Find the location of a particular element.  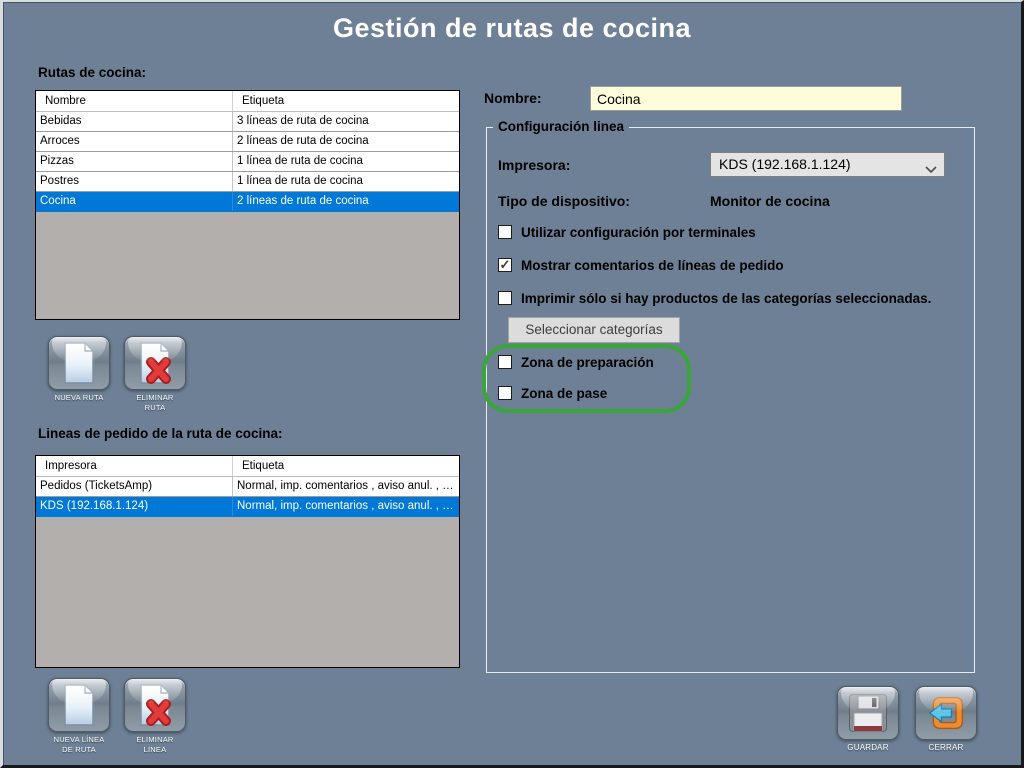

route-row: Arroces 2 líneas de ruta de cocina is located at coordinates (247, 142).